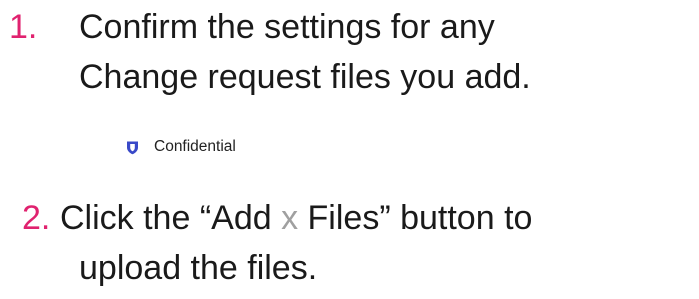  What do you see at coordinates (287, 27) in the screenshot?
I see `step-text-line-1: Confirm the settings for any` at bounding box center [287, 27].